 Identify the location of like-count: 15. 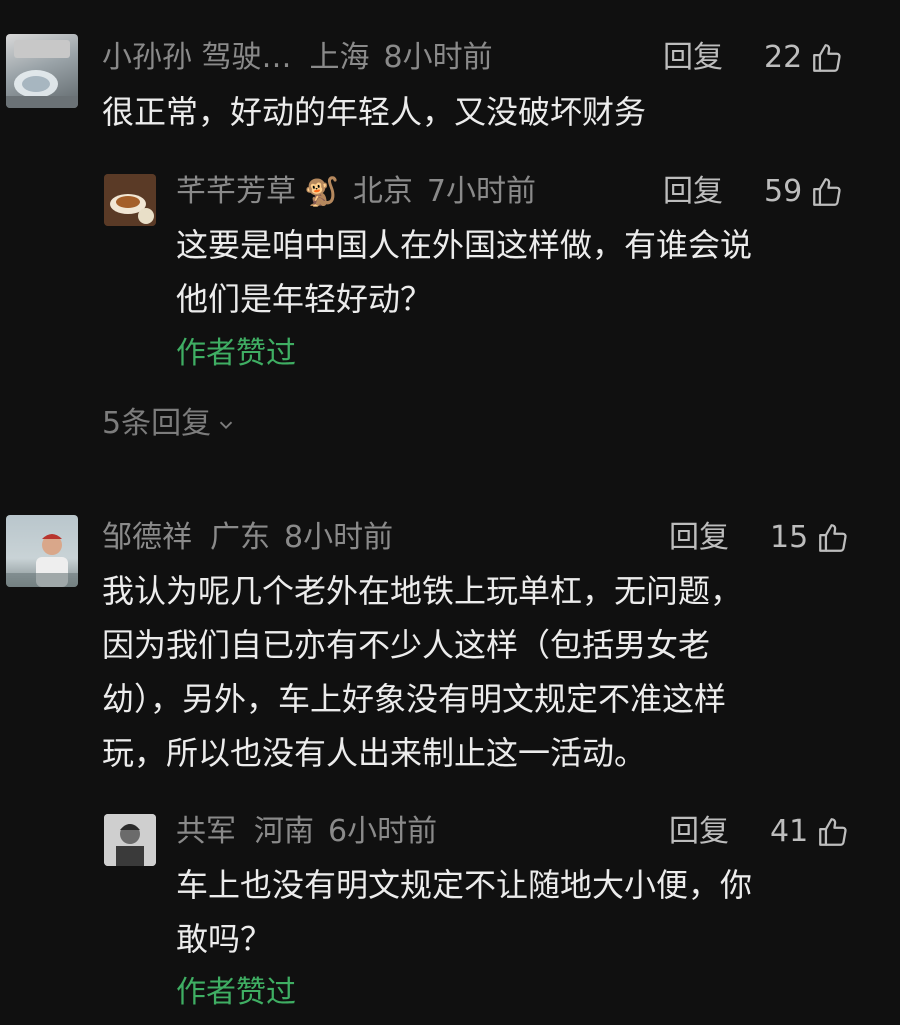
(789, 537).